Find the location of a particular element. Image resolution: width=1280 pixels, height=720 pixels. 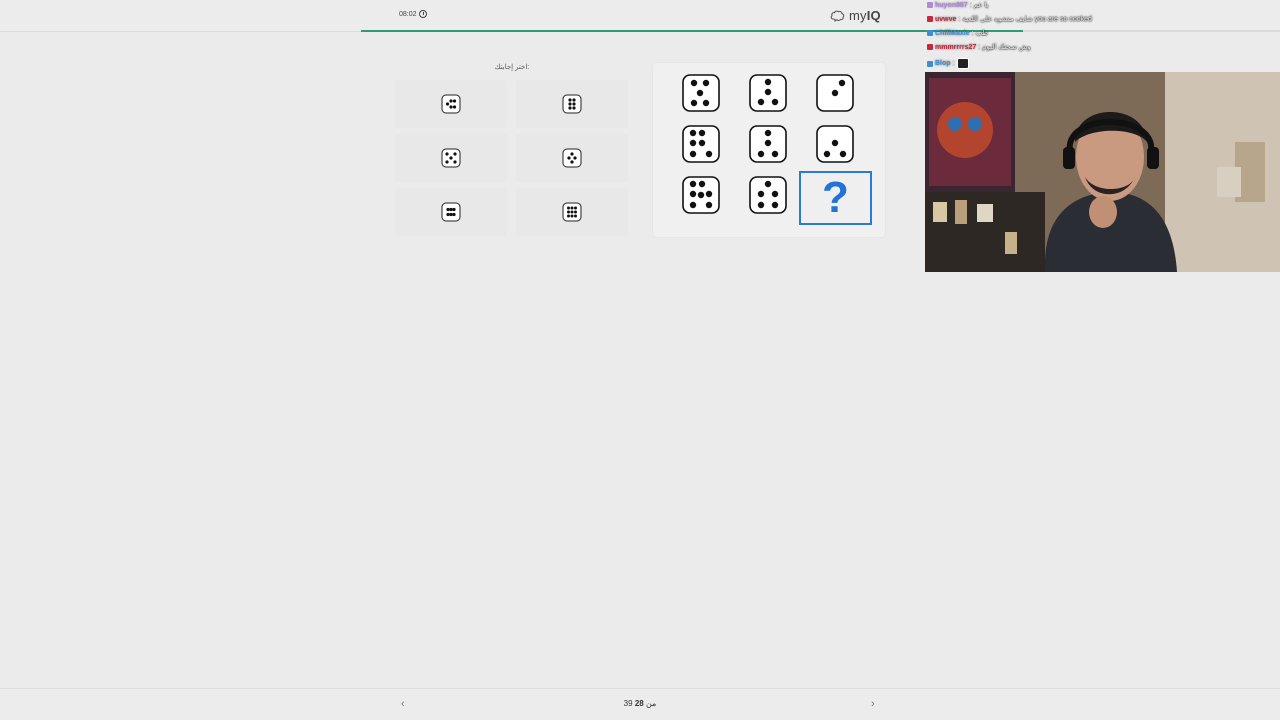

footer-nav: ‹ 39 من 28 › is located at coordinates (640, 704).